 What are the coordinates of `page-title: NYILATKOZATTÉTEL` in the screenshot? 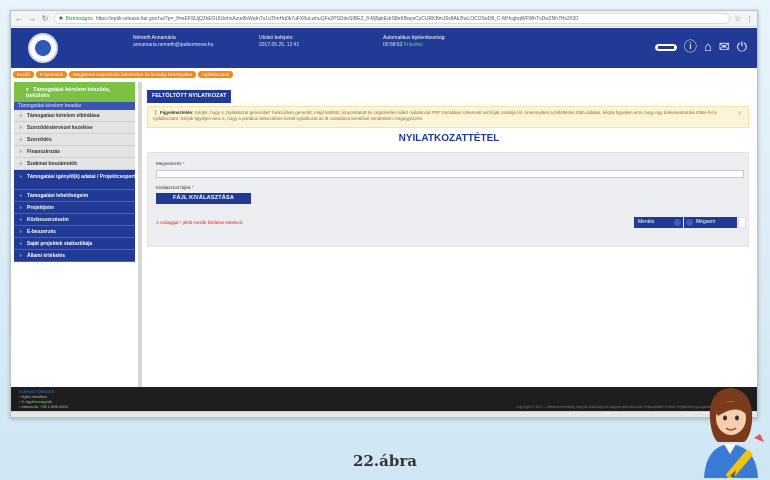 It's located at (449, 138).